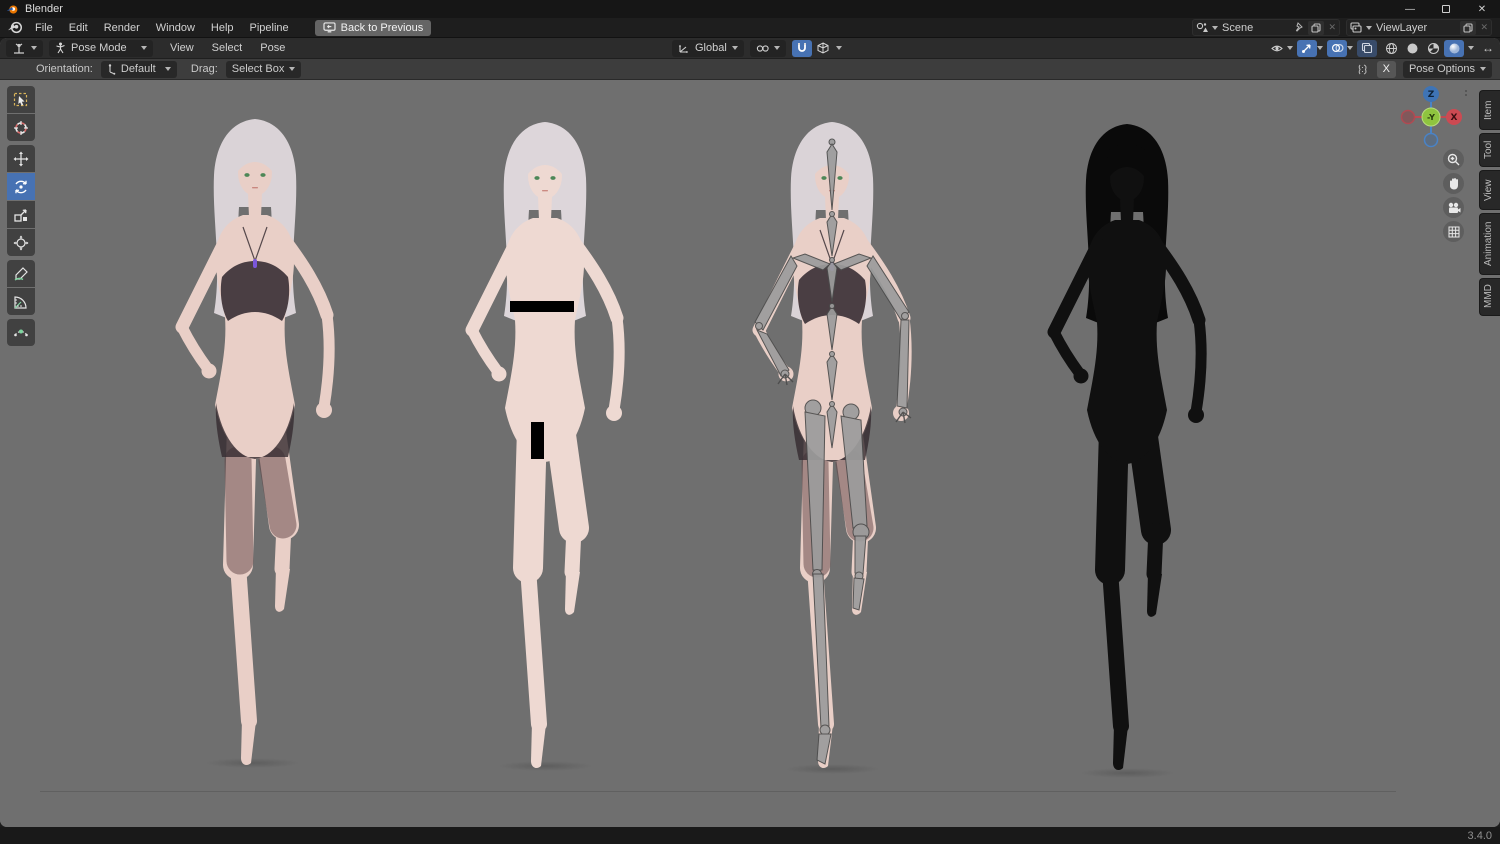 The height and width of the screenshot is (844, 1500). I want to click on grid-icon, so click(1453, 231).